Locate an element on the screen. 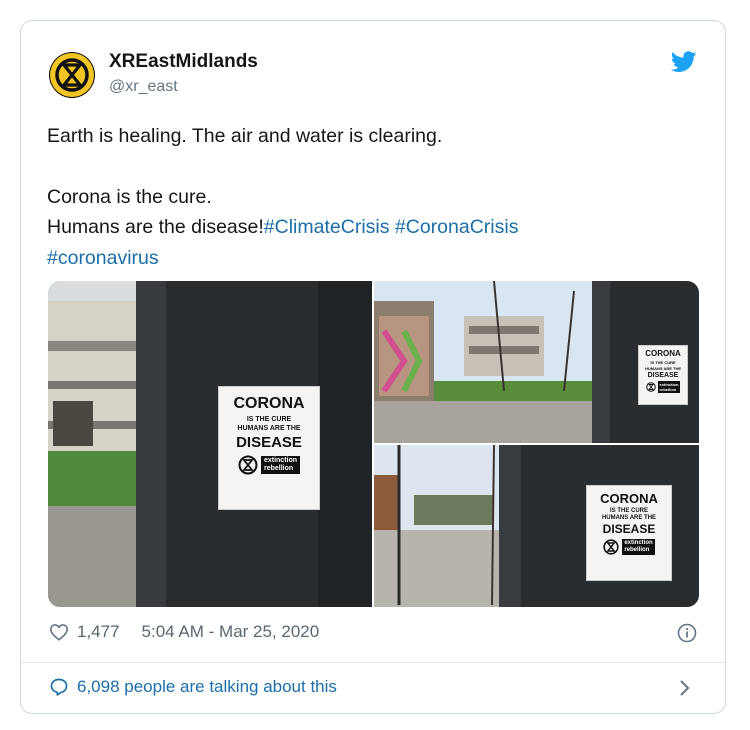  poster-tr-line2: HUMANS ARE THE is located at coordinates (663, 368).